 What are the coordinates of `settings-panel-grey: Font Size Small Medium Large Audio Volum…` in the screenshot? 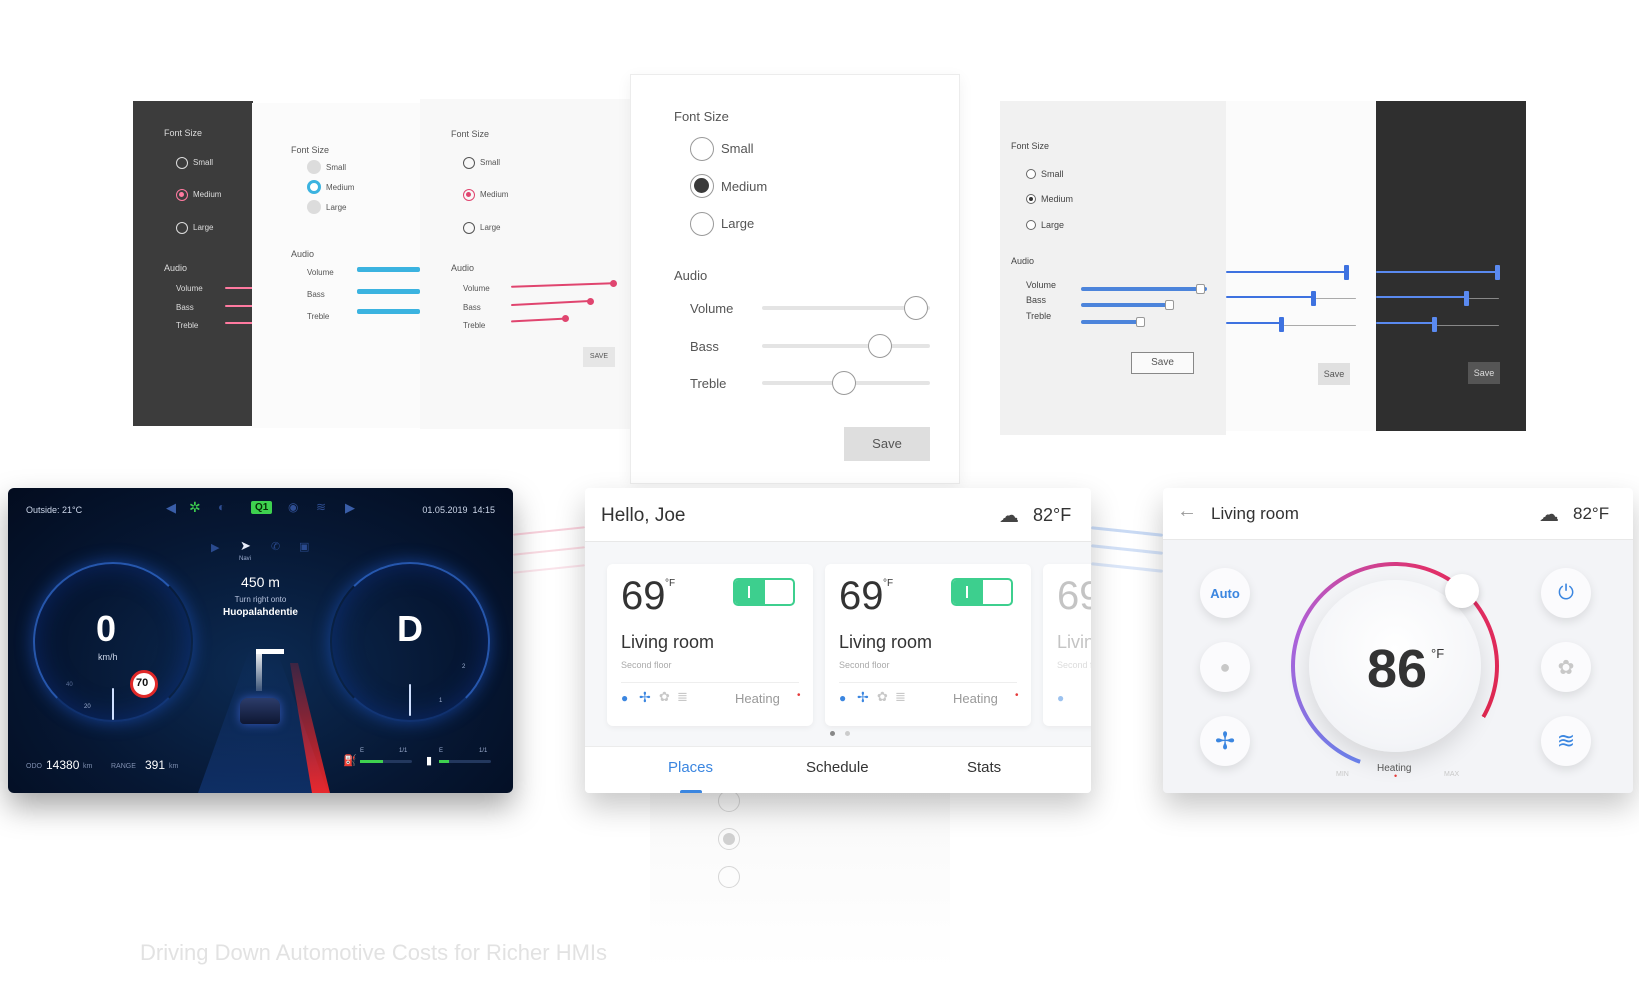 It's located at (1113, 268).